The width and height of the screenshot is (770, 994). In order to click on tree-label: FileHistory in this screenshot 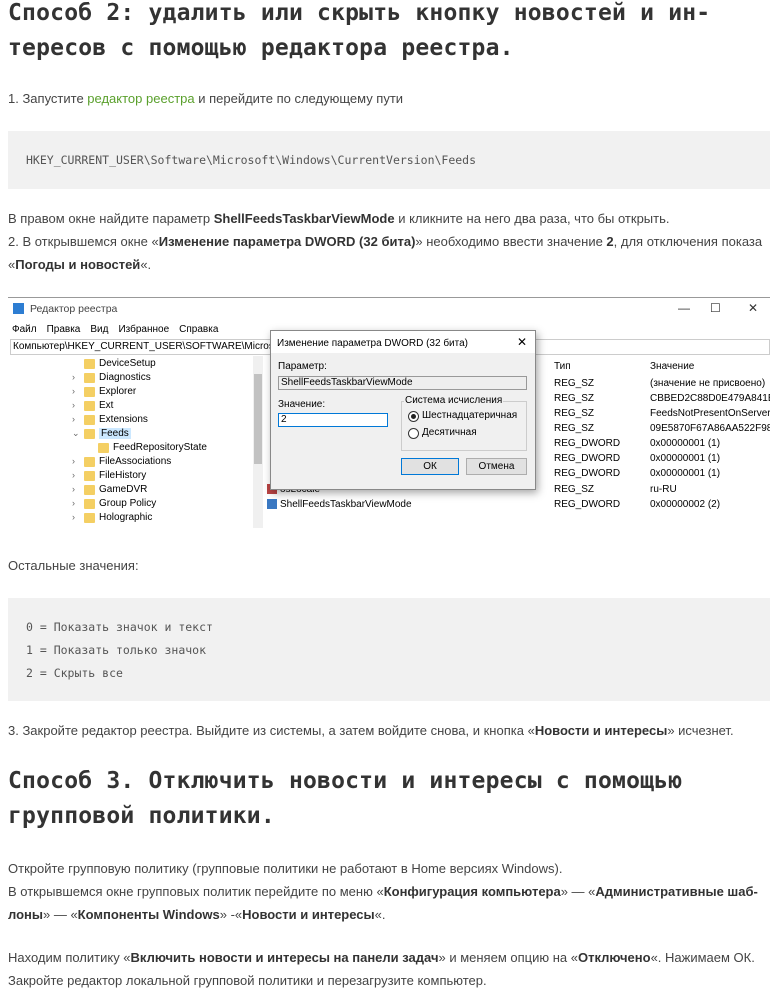, I will do `click(123, 475)`.